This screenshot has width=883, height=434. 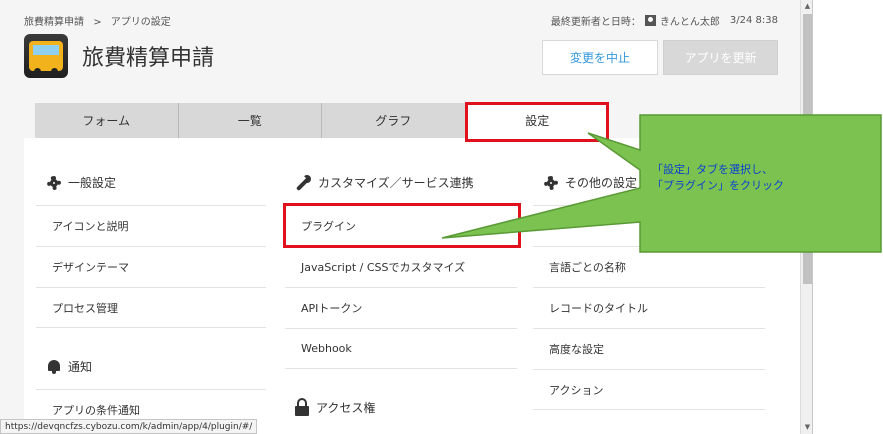 I want to click on menu-item-design-theme: デザインテーマ, so click(x=151, y=266).